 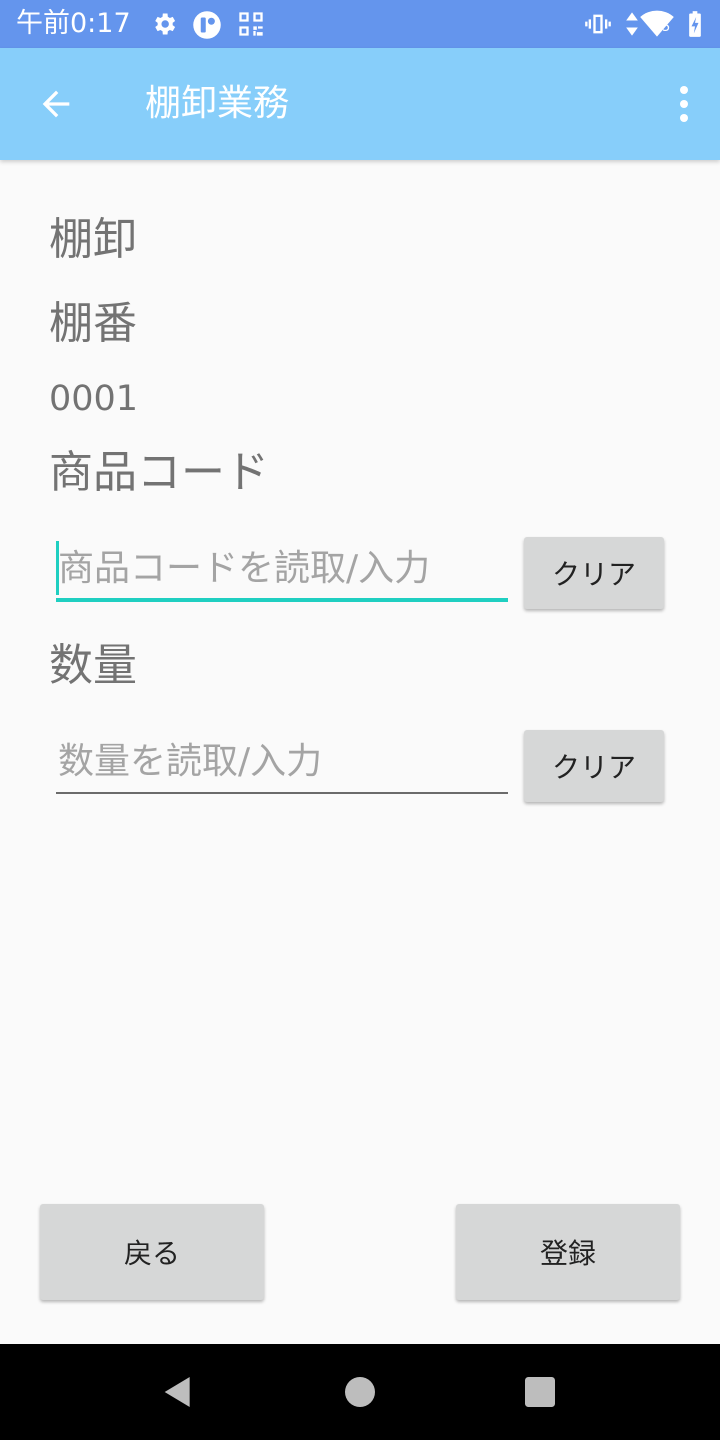 I want to click on product-code-input, so click(x=282, y=570).